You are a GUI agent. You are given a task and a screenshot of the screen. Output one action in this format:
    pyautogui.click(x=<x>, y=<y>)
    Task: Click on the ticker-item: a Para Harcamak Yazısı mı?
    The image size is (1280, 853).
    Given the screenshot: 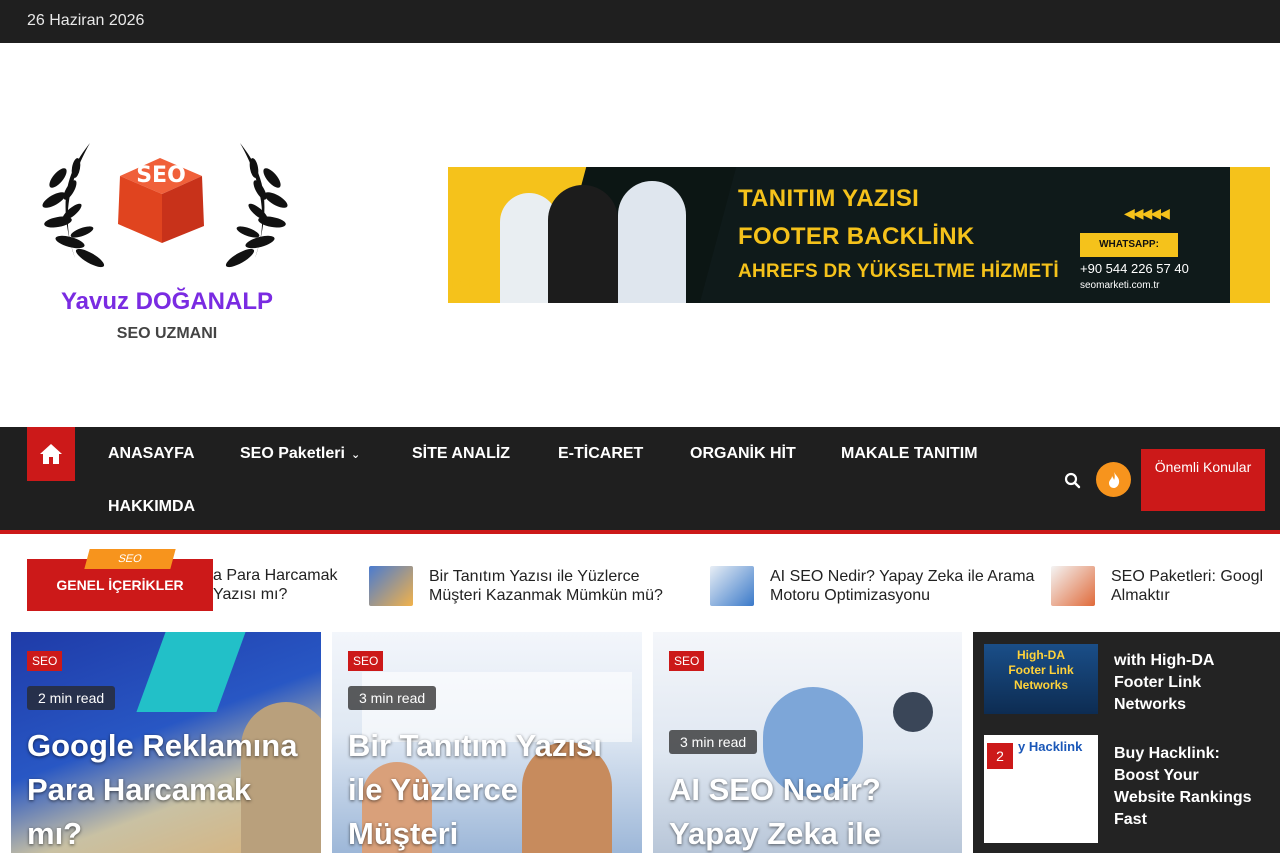 What is the action you would take?
    pyautogui.click(x=275, y=585)
    